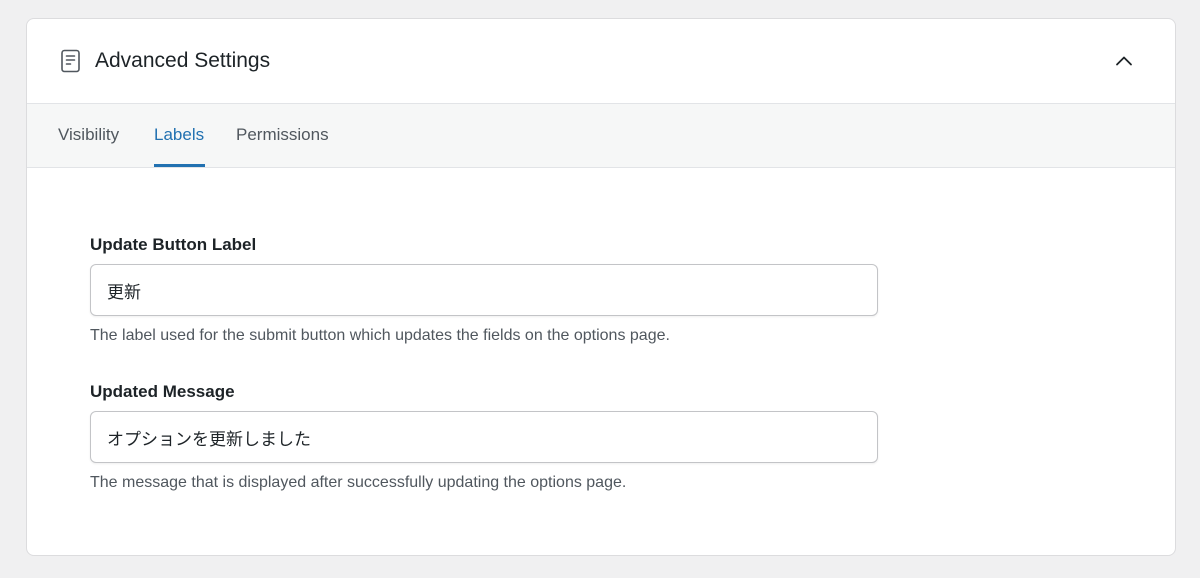 Image resolution: width=1200 pixels, height=578 pixels. What do you see at coordinates (179, 135) in the screenshot?
I see `tab-labels: Labels` at bounding box center [179, 135].